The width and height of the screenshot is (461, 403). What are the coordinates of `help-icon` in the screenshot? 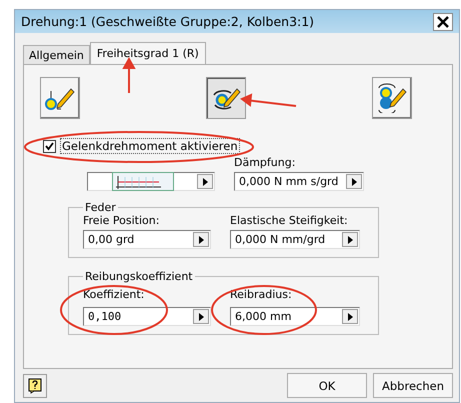 It's located at (35, 386).